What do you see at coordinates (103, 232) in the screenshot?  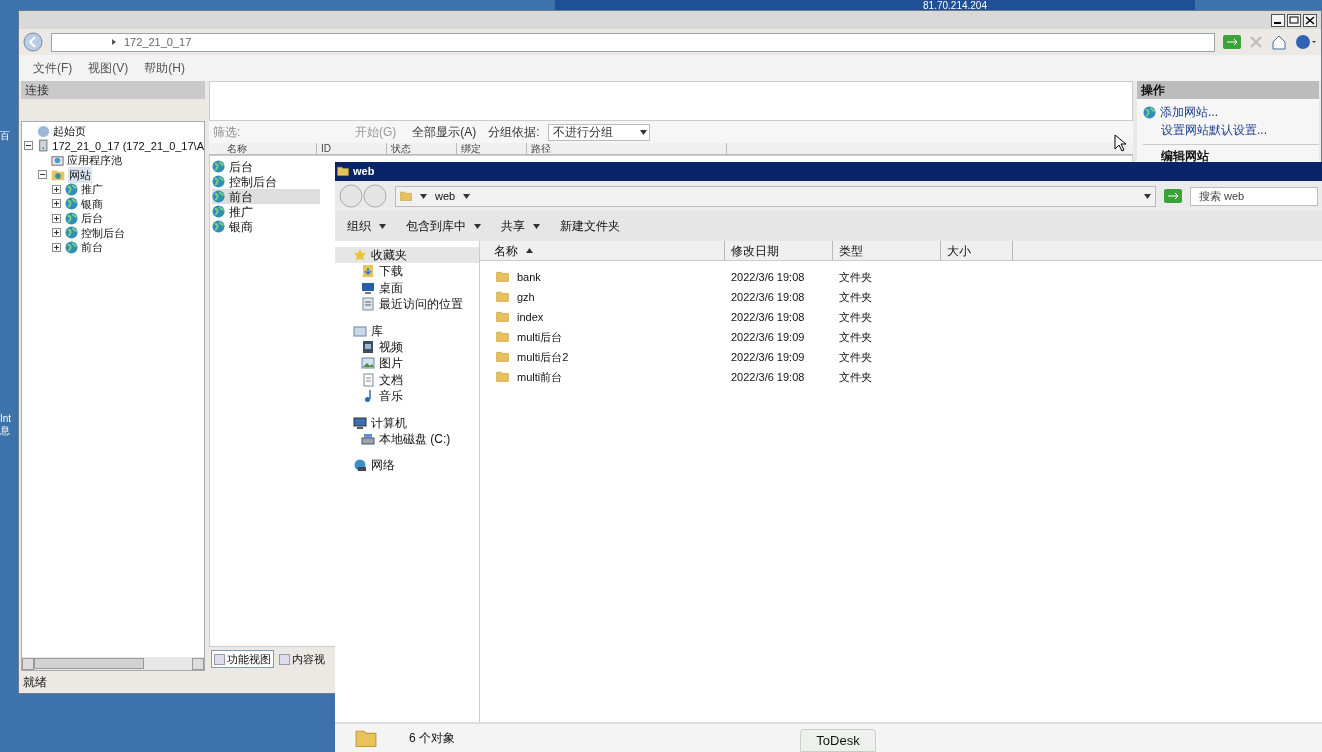 I see `tree-item: 控制后台` at bounding box center [103, 232].